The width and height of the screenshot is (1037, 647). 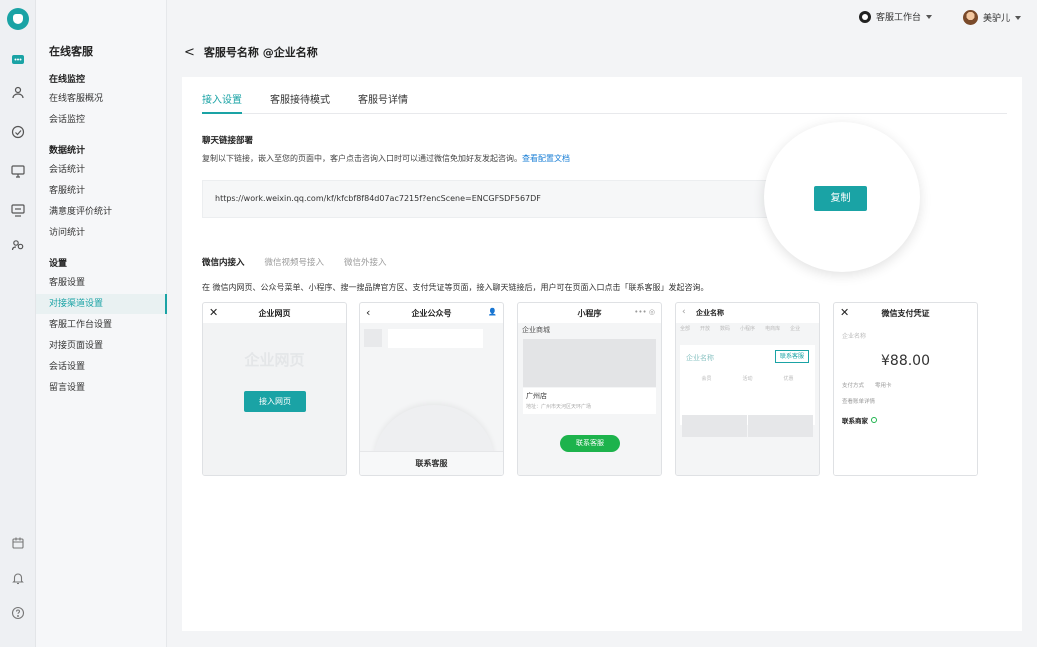 What do you see at coordinates (101, 191) in the screenshot?
I see `sidebar-item-agent-stats: 客服统计` at bounding box center [101, 191].